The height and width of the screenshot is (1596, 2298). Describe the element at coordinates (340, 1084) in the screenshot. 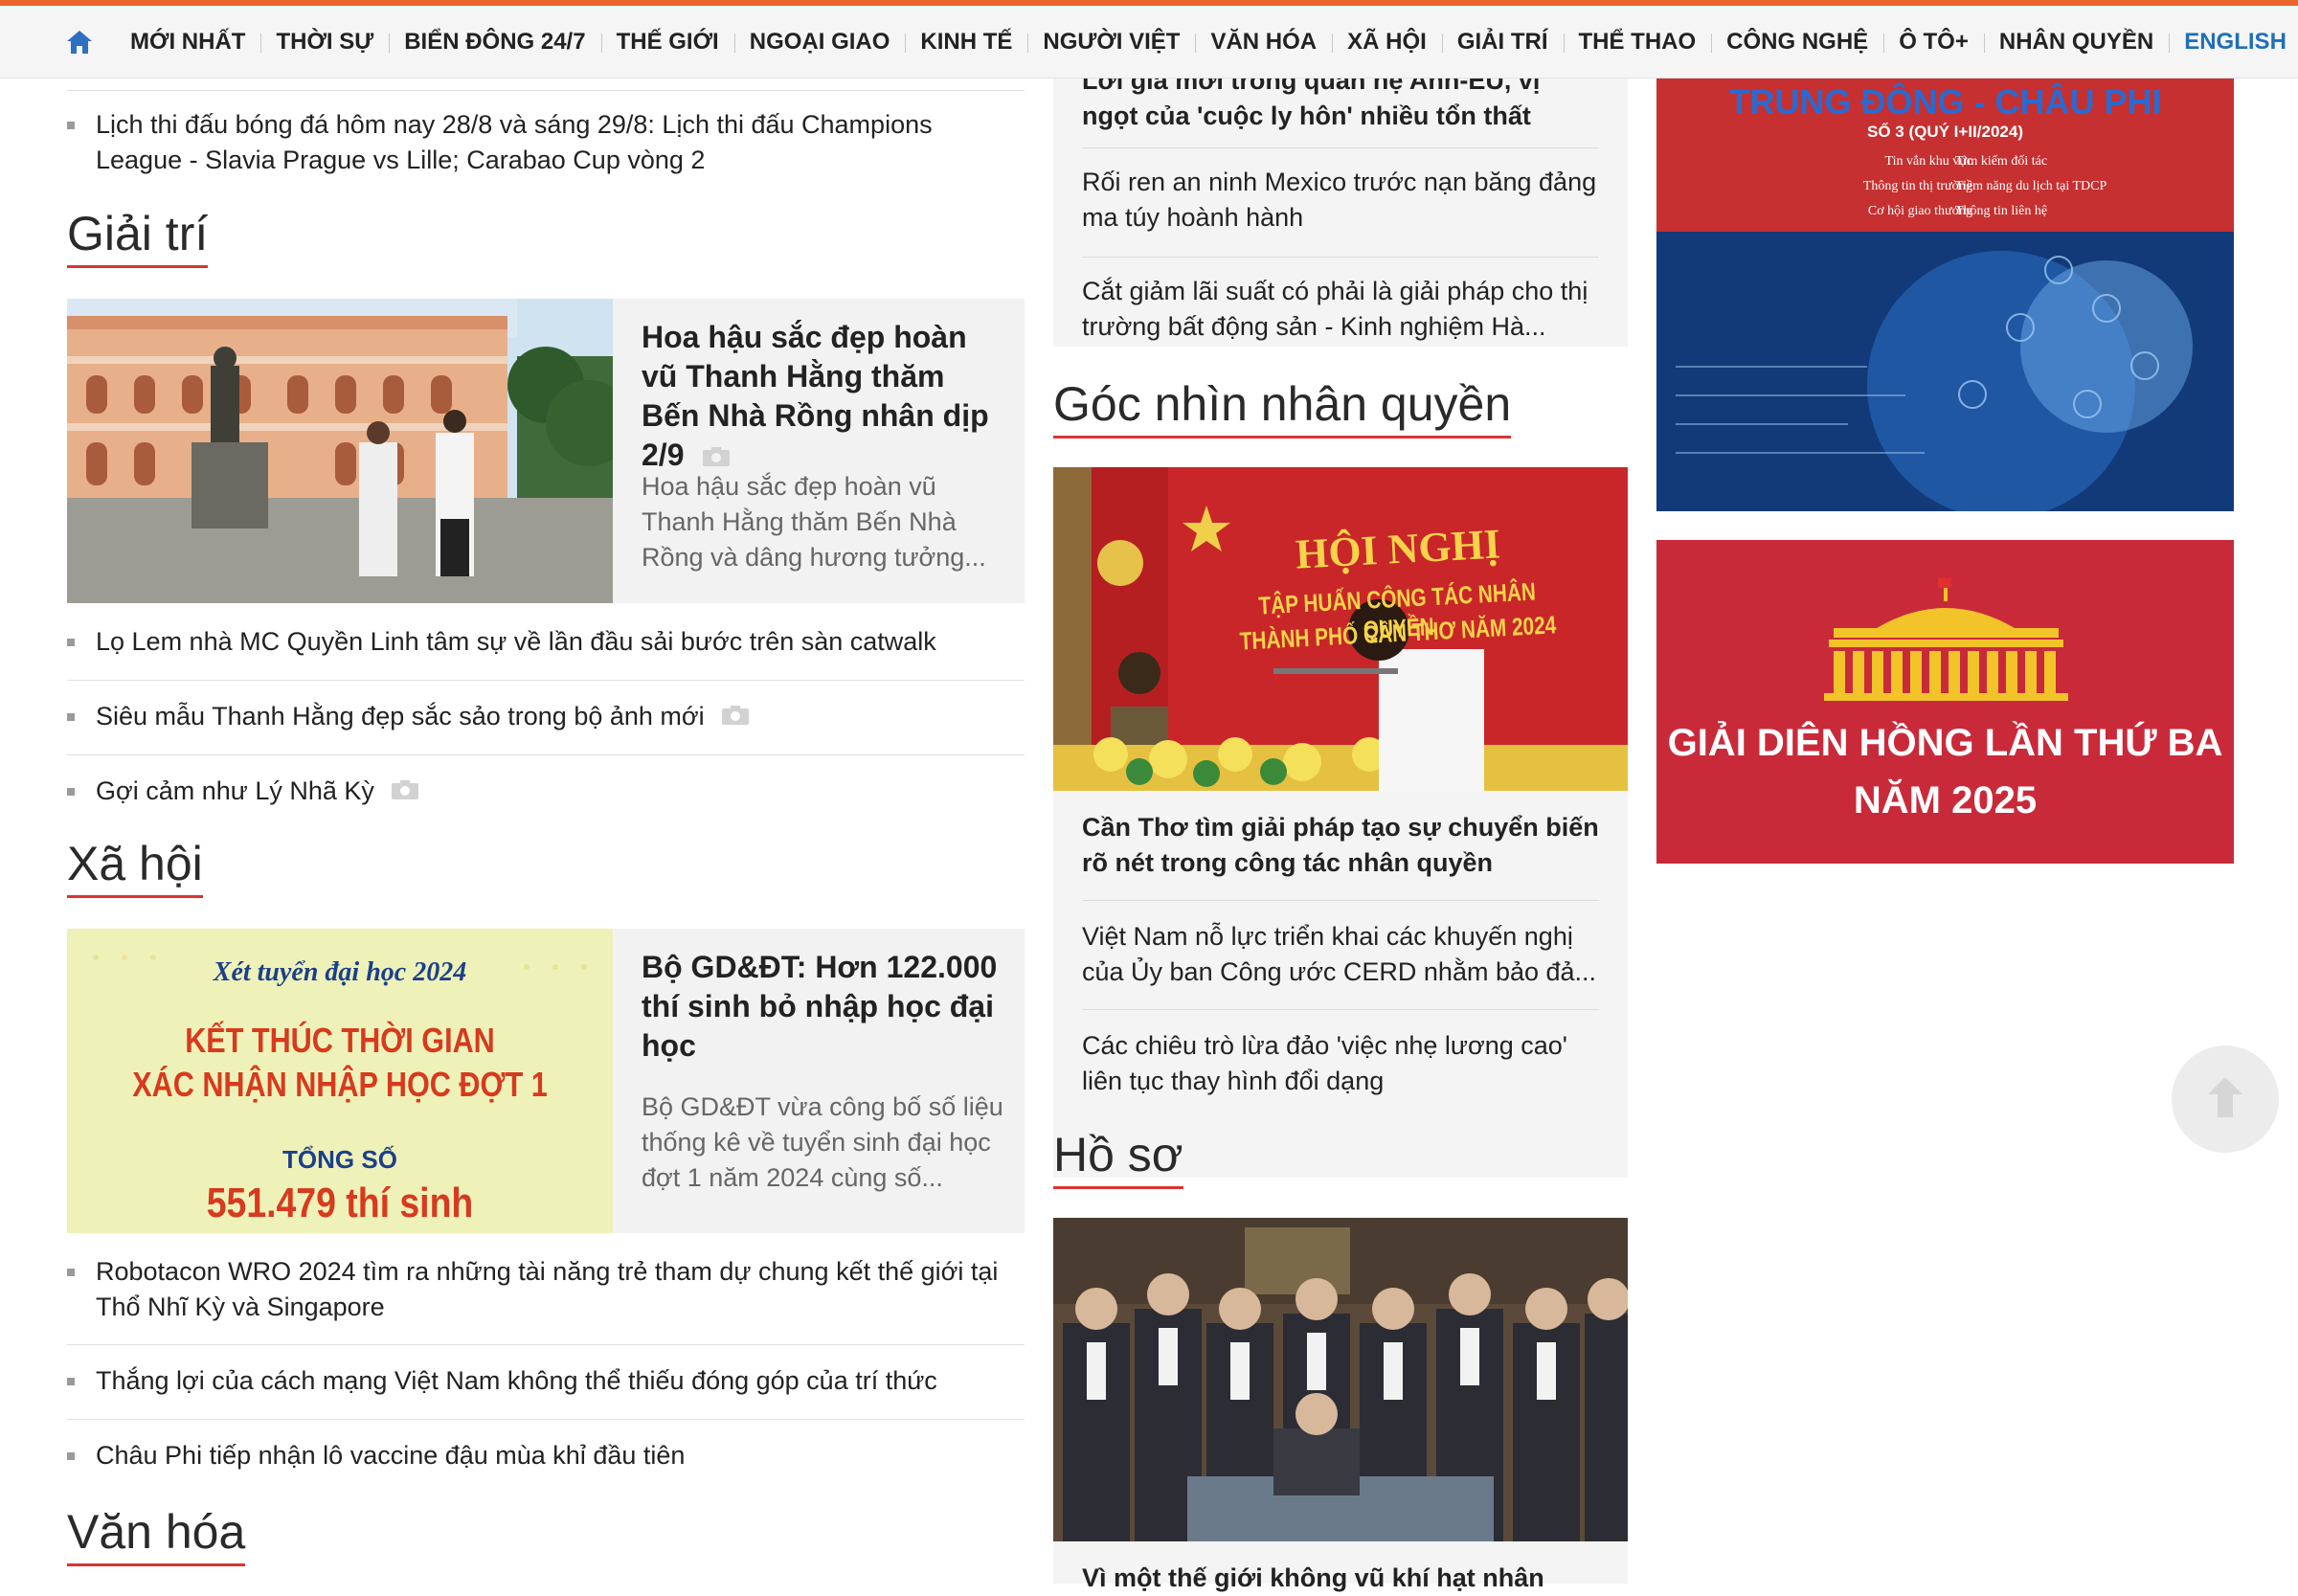

I see `image-caption-line: XÁC NHẬN NHẬP HỌC ĐỢT 1` at that location.